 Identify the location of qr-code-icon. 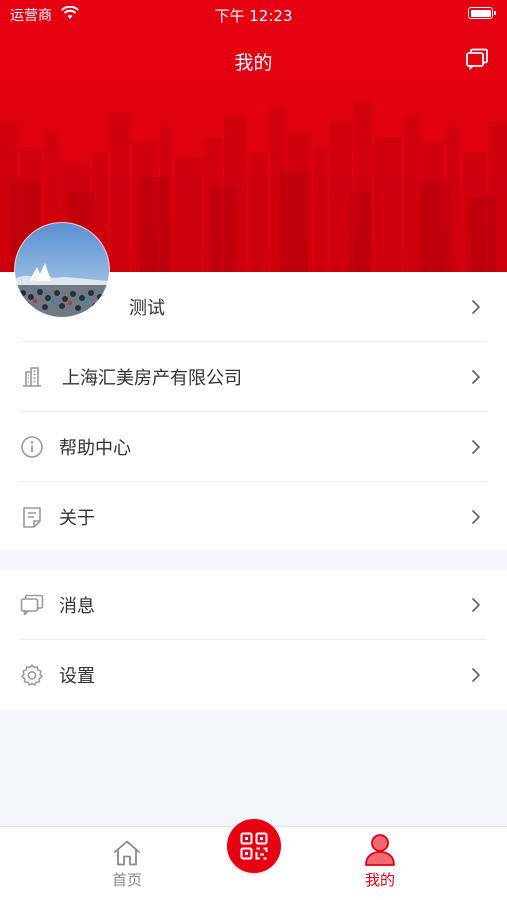
(254, 846).